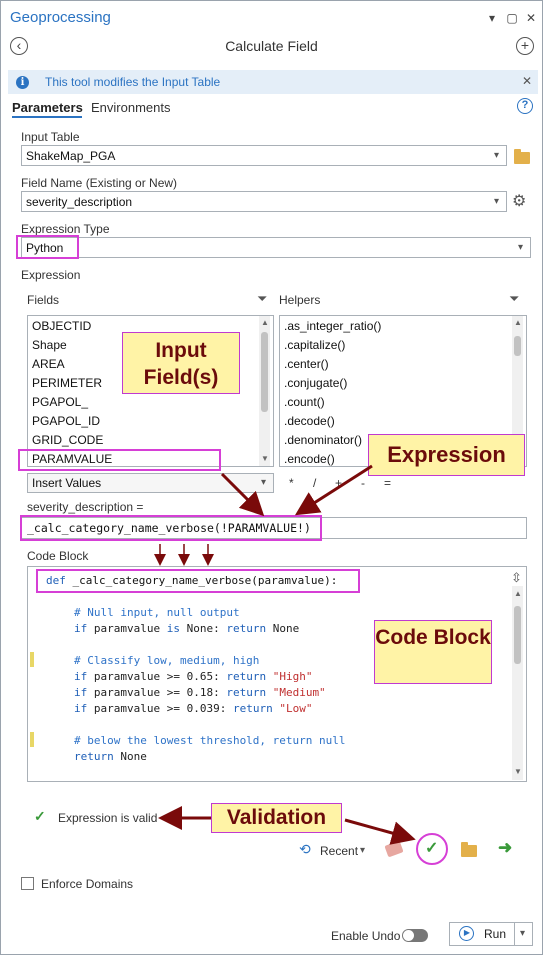 Image resolution: width=543 pixels, height=955 pixels. Describe the element at coordinates (333, 490) in the screenshot. I see `arrow-callout-to-expression` at that location.